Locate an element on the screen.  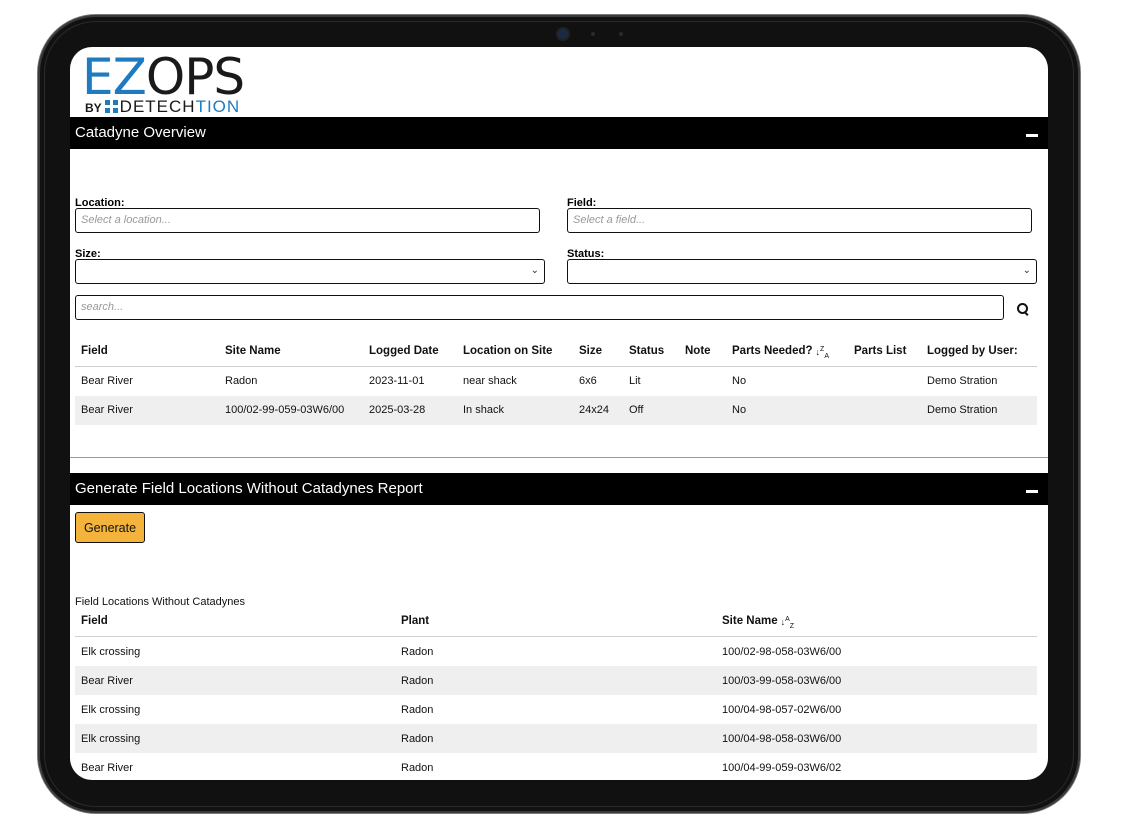
table-row: Elk crossing Radon 100/04-98-057-02W6/00 is located at coordinates (556, 709).